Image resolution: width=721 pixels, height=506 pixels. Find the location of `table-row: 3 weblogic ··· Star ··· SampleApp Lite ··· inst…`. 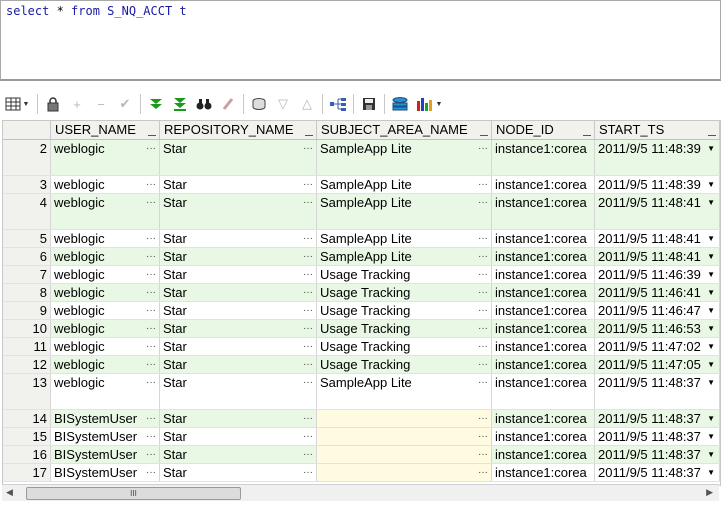

table-row: 3 weblogic ··· Star ··· SampleApp Lite ··· inst… is located at coordinates (361, 185).